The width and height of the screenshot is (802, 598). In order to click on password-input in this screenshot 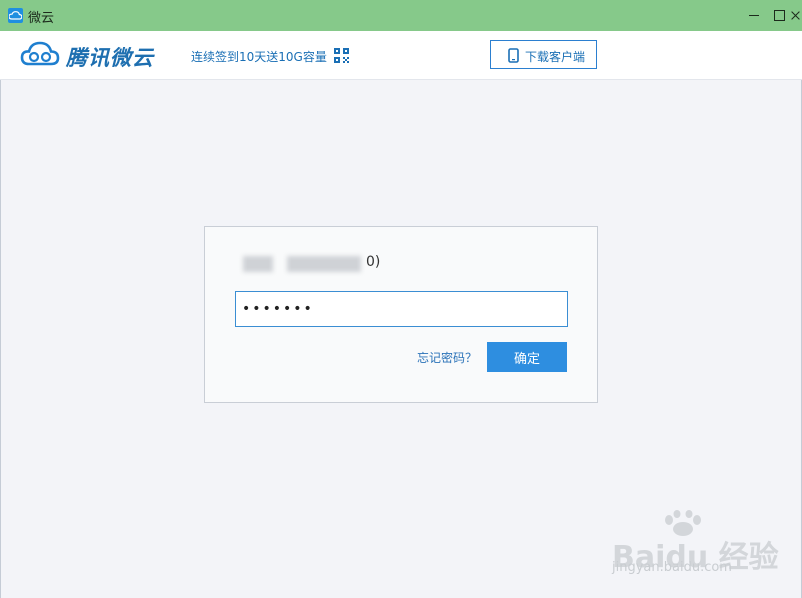, I will do `click(401, 309)`.